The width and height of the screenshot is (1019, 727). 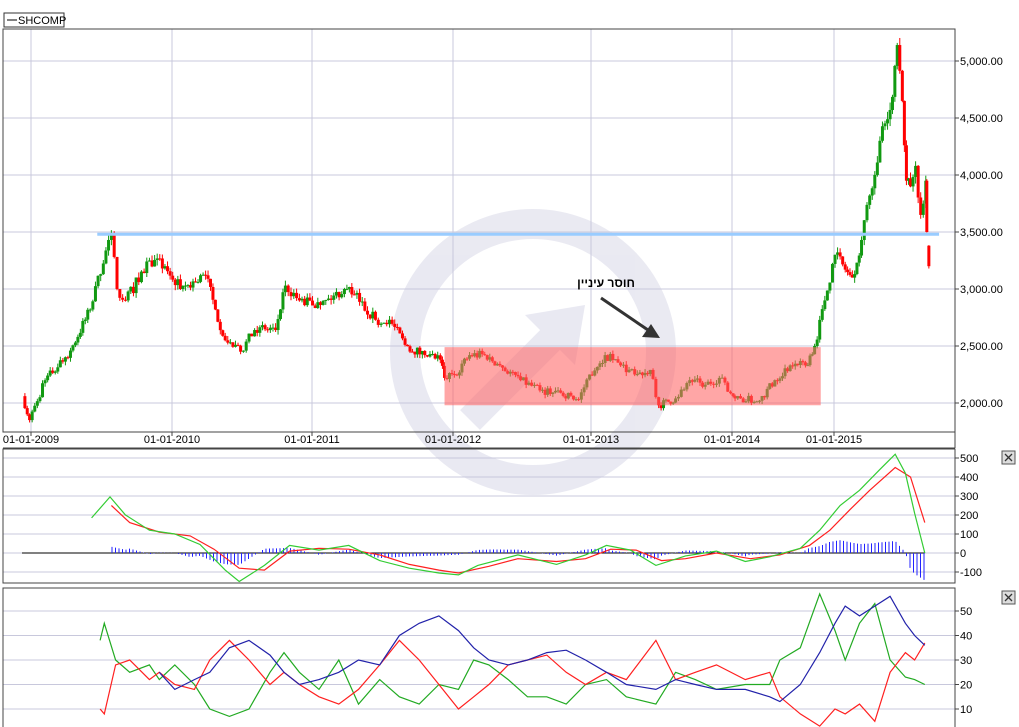 What do you see at coordinates (34, 20) in the screenshot?
I see `legend: SHCOMP` at bounding box center [34, 20].